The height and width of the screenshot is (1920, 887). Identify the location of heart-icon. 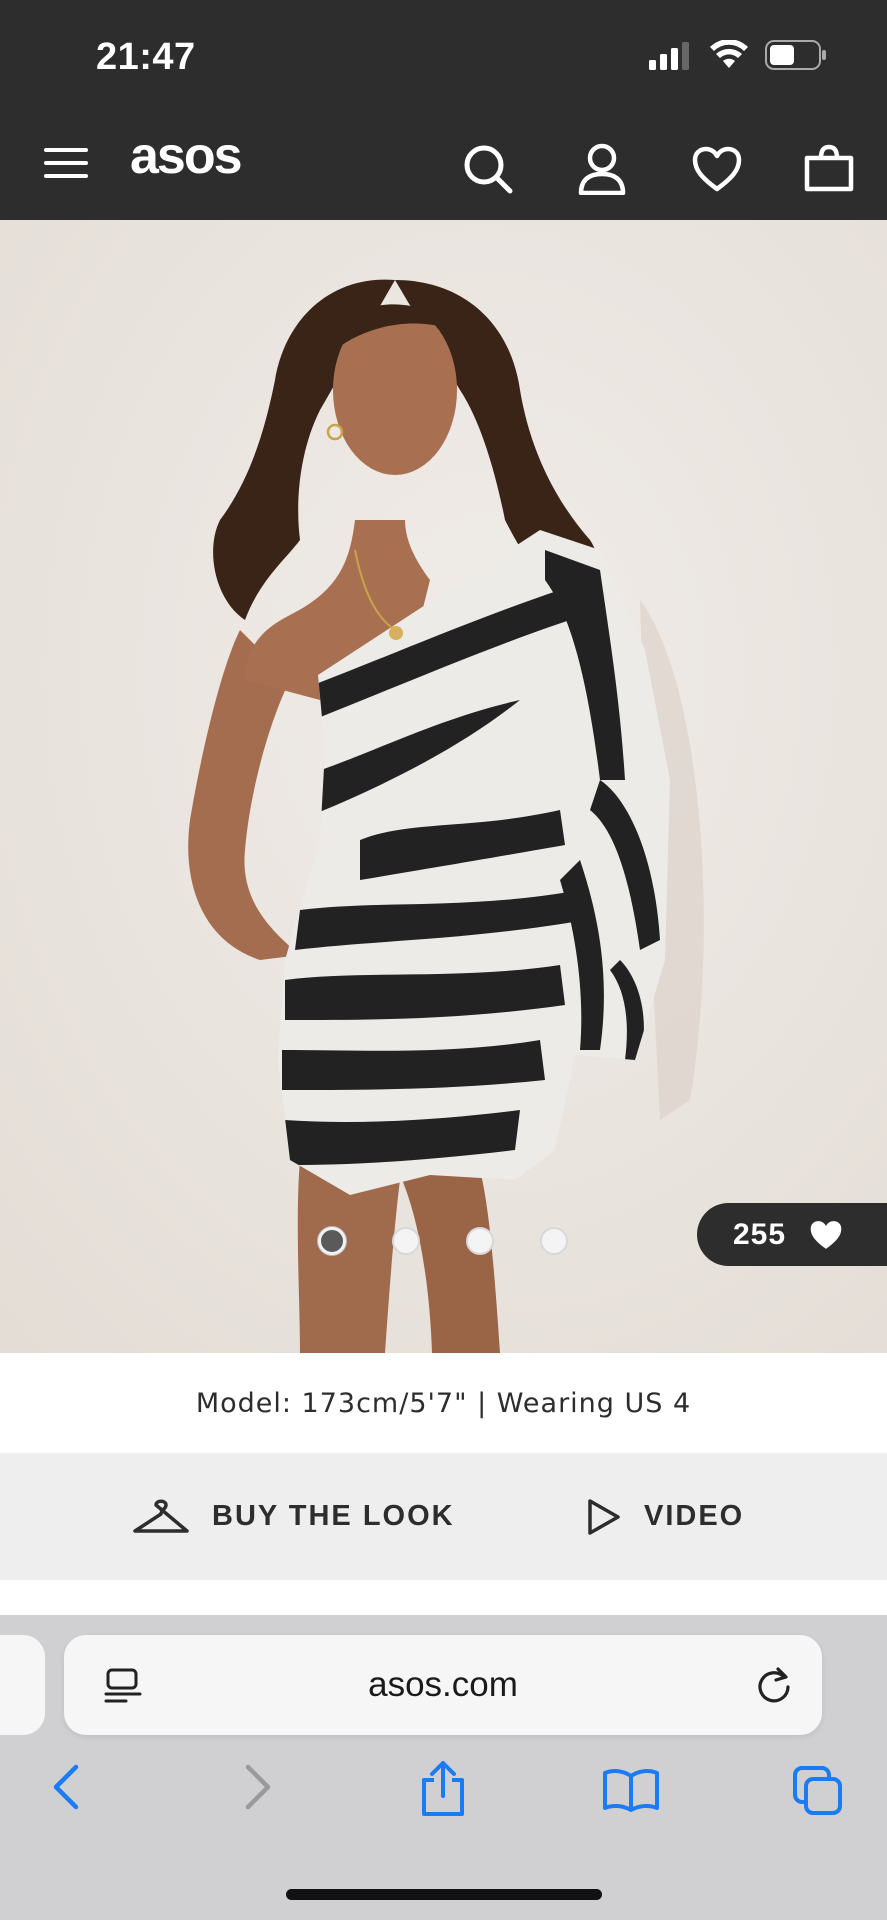
(717, 169).